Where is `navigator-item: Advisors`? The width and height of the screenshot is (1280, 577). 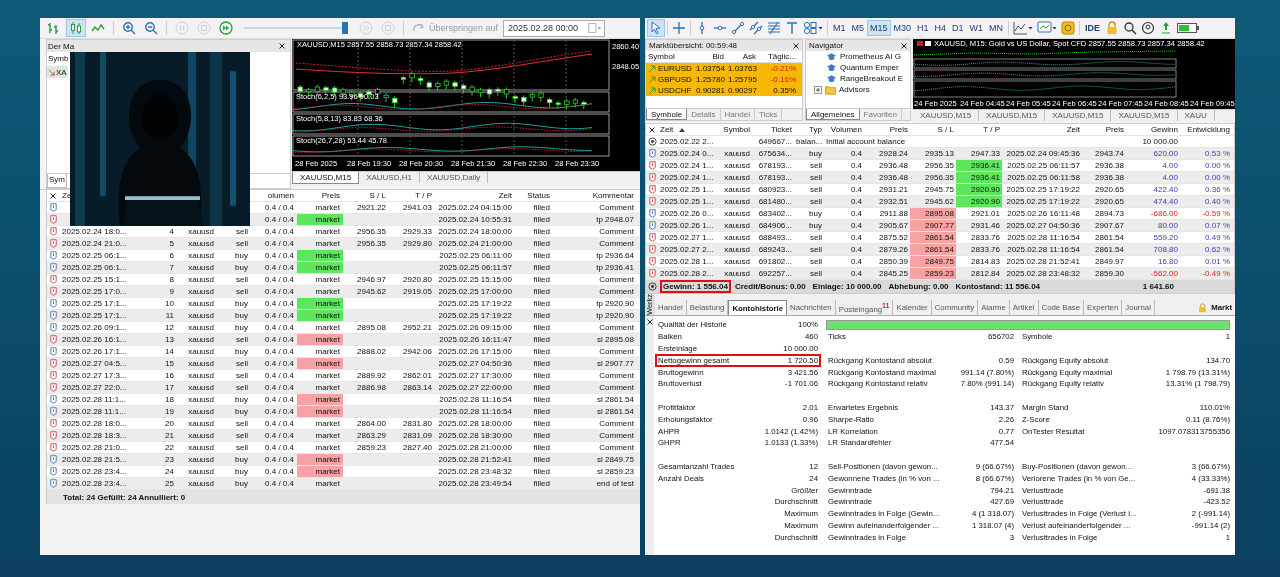
navigator-item: Advisors is located at coordinates (858, 89).